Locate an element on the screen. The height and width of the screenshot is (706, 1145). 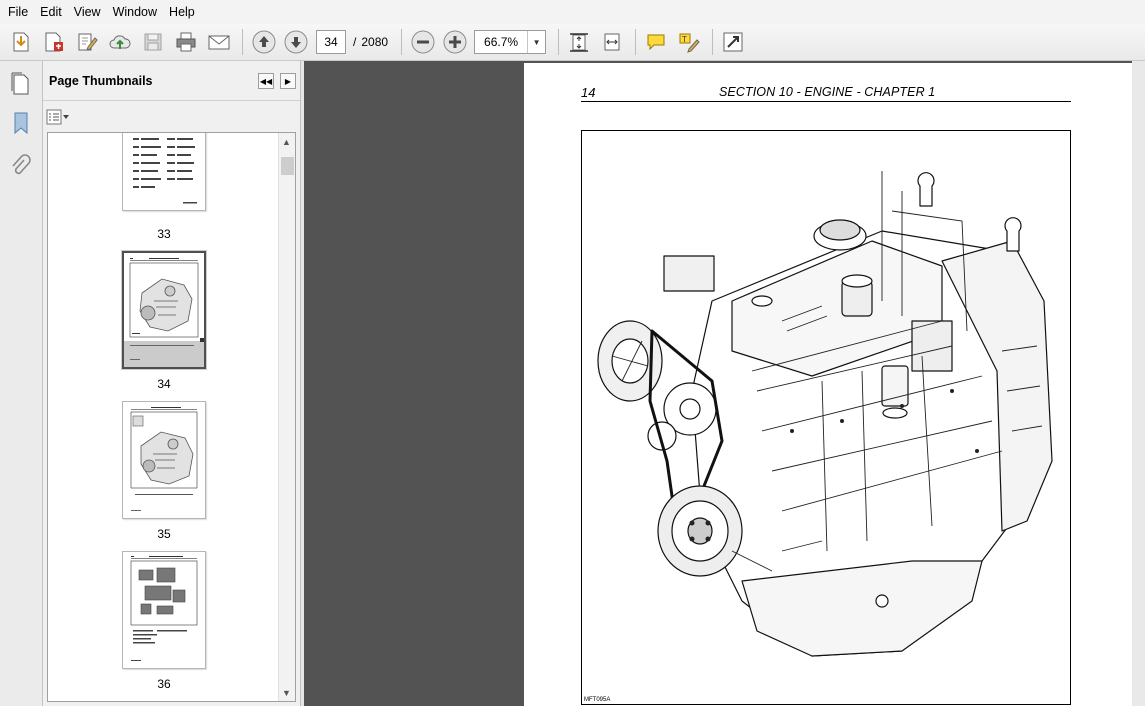
minus-icon is located at coordinates (423, 42).